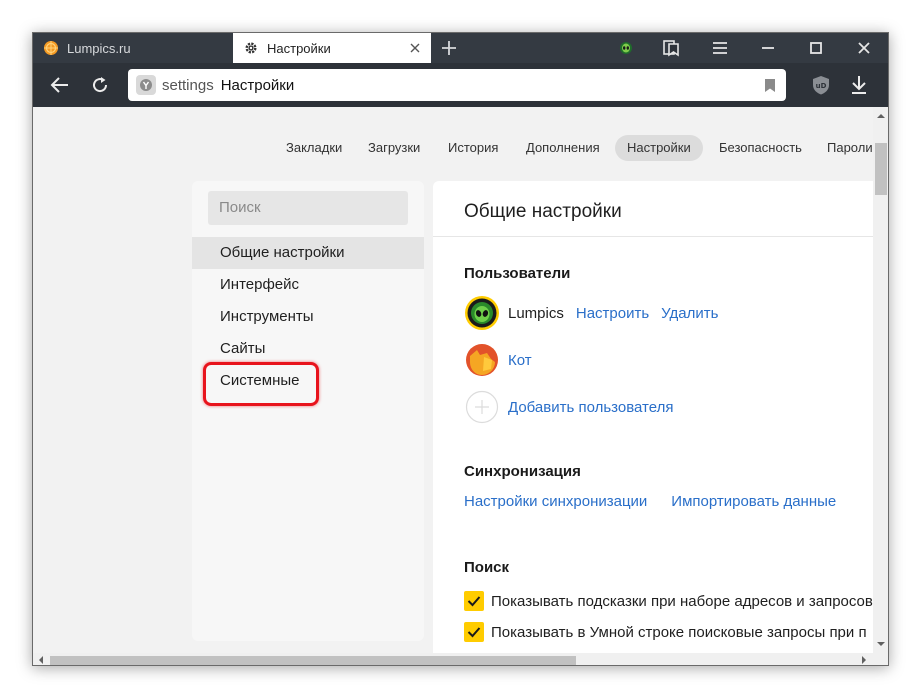  Describe the element at coordinates (522, 471) in the screenshot. I see `sync-heading: Синхронизация` at that location.